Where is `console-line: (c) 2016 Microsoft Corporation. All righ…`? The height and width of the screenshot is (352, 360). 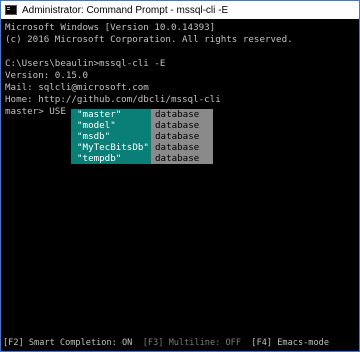
console-line: (c) 2016 Microsoft Corporation. All righ… is located at coordinates (149, 39).